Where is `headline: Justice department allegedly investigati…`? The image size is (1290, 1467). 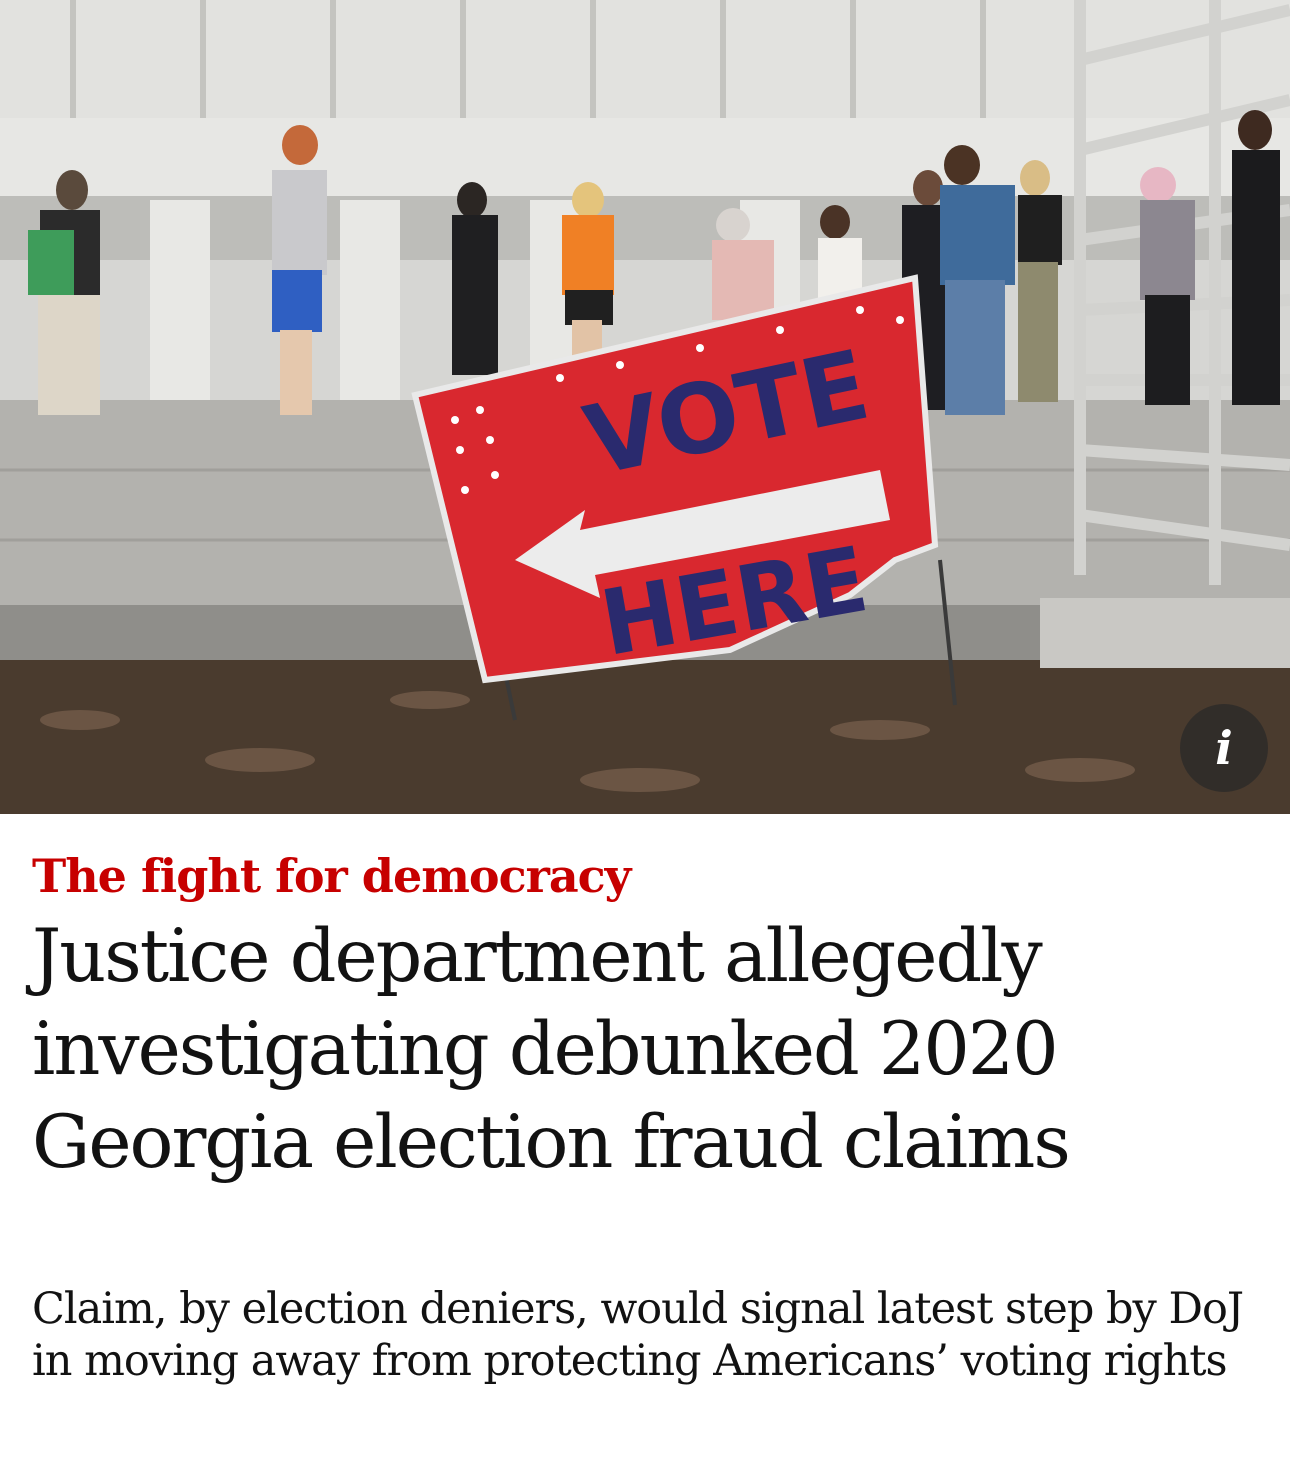
headline: Justice department allegedly investigati… is located at coordinates (551, 1049).